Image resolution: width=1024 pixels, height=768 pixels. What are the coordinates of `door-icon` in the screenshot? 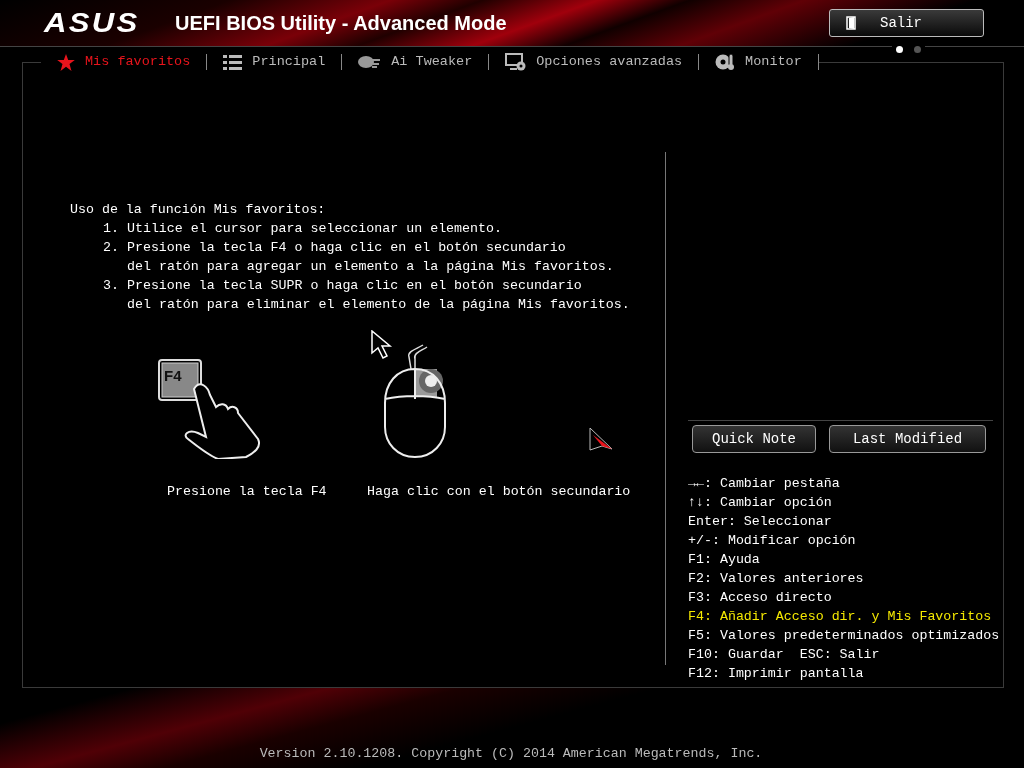 It's located at (852, 23).